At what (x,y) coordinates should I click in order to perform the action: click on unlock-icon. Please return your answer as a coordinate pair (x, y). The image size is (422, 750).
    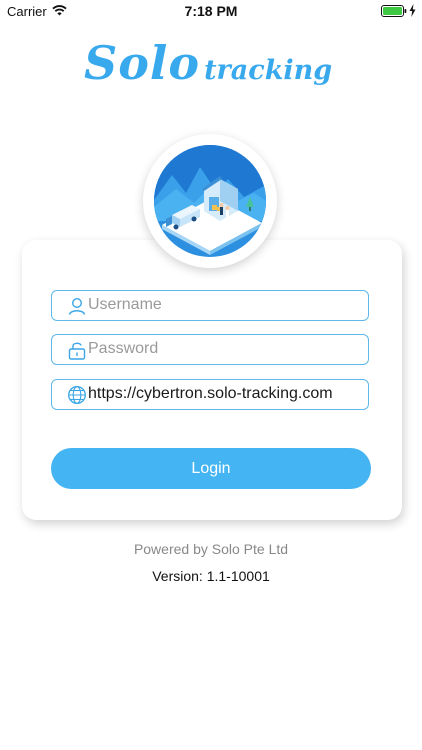
    Looking at the image, I should click on (77, 351).